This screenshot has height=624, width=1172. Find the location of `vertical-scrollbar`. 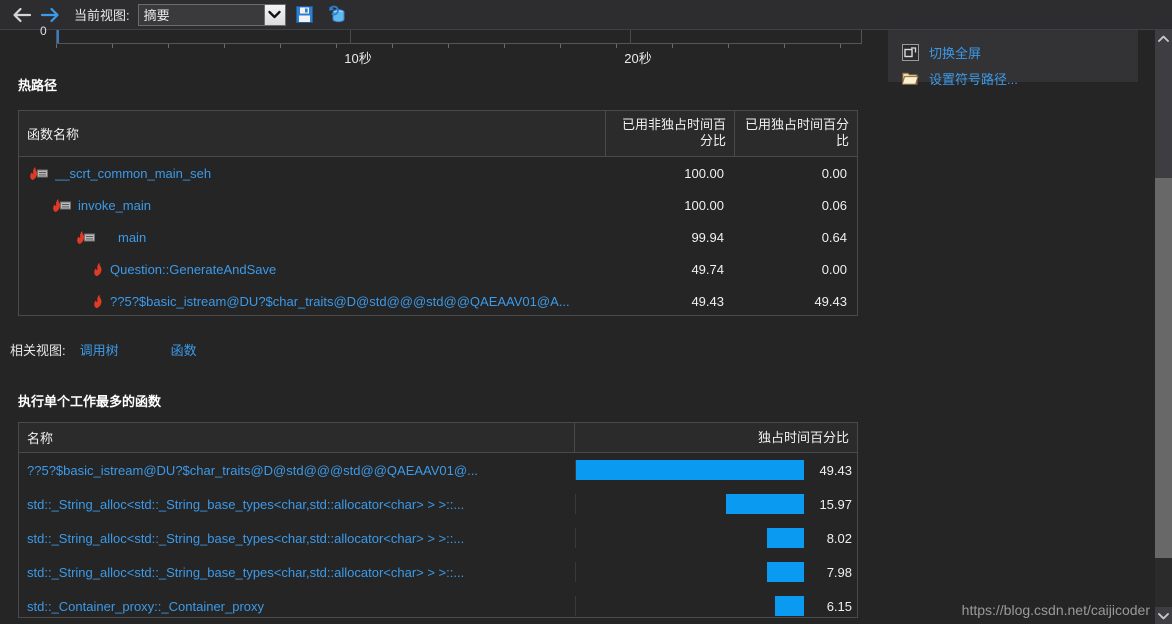

vertical-scrollbar is located at coordinates (1163, 327).